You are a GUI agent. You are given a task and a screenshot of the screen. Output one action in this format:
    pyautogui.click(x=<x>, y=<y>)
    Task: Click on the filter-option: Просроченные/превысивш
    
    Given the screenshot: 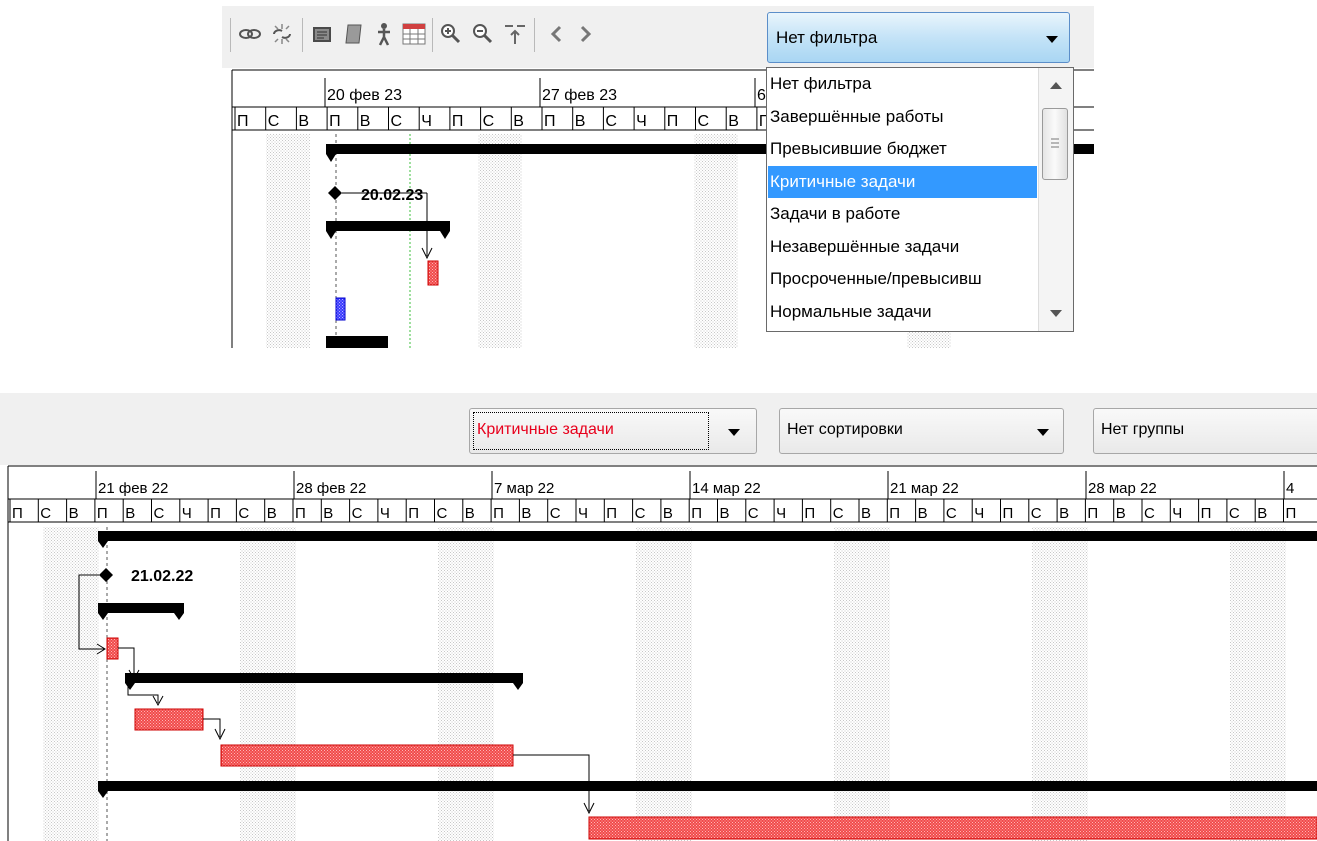 What is the action you would take?
    pyautogui.click(x=902, y=279)
    